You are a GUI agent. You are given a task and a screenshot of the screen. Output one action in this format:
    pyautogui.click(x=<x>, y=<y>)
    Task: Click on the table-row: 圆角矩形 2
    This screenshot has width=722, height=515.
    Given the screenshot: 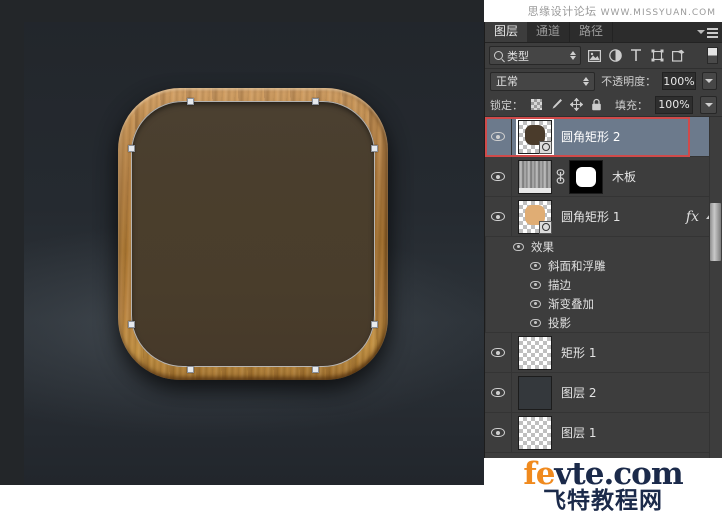 What is the action you would take?
    pyautogui.click(x=603, y=137)
    